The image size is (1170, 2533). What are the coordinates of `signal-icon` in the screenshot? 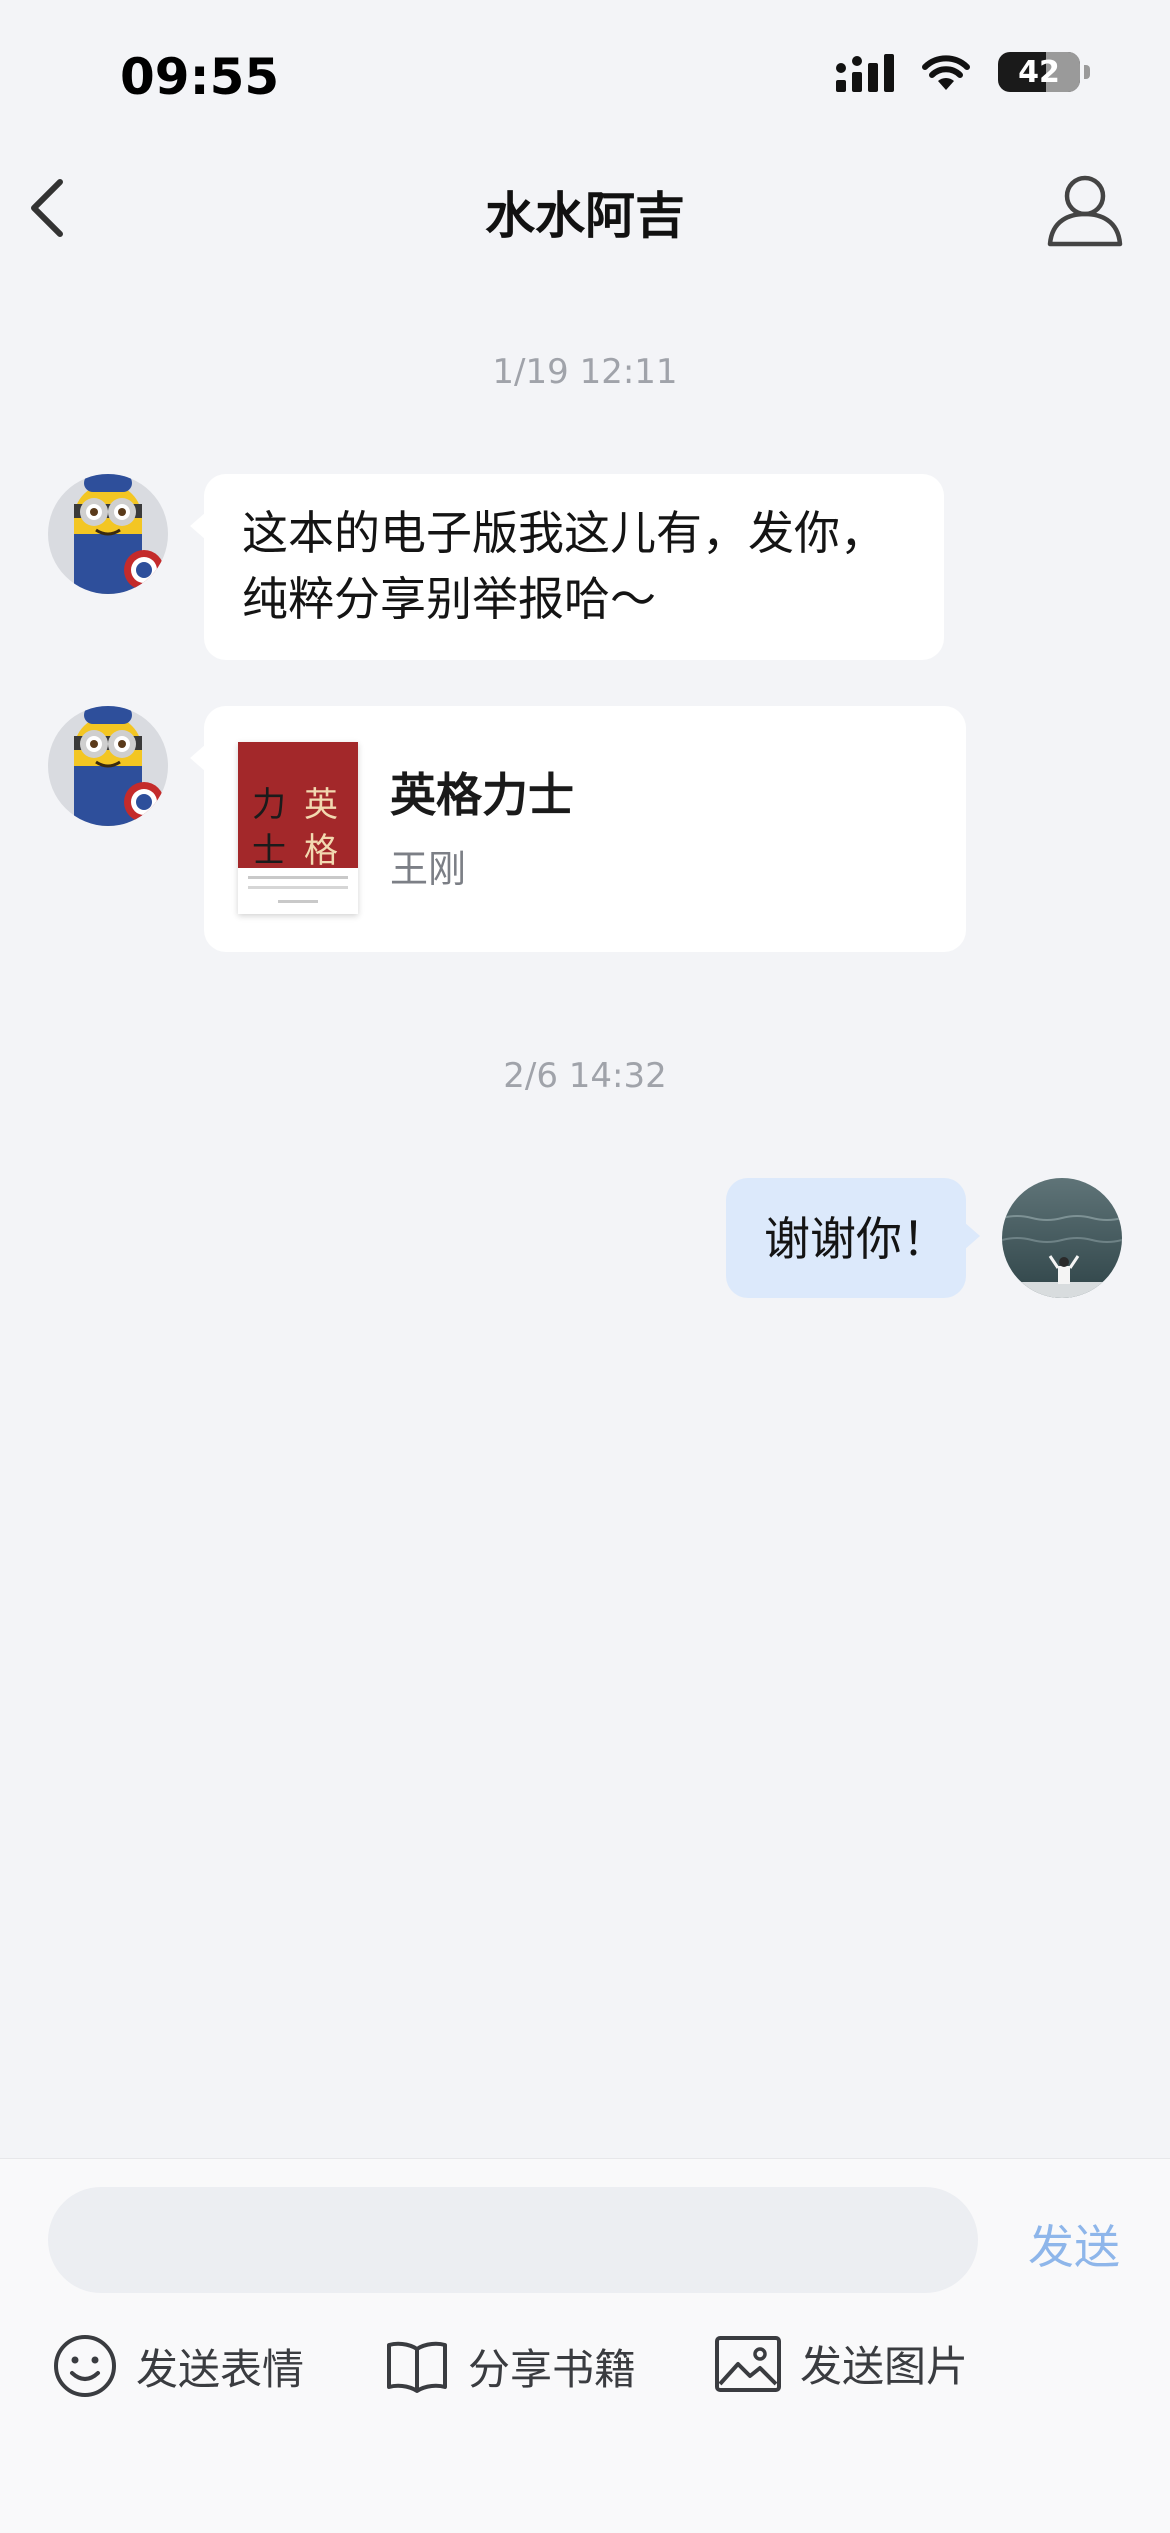 It's located at (865, 73).